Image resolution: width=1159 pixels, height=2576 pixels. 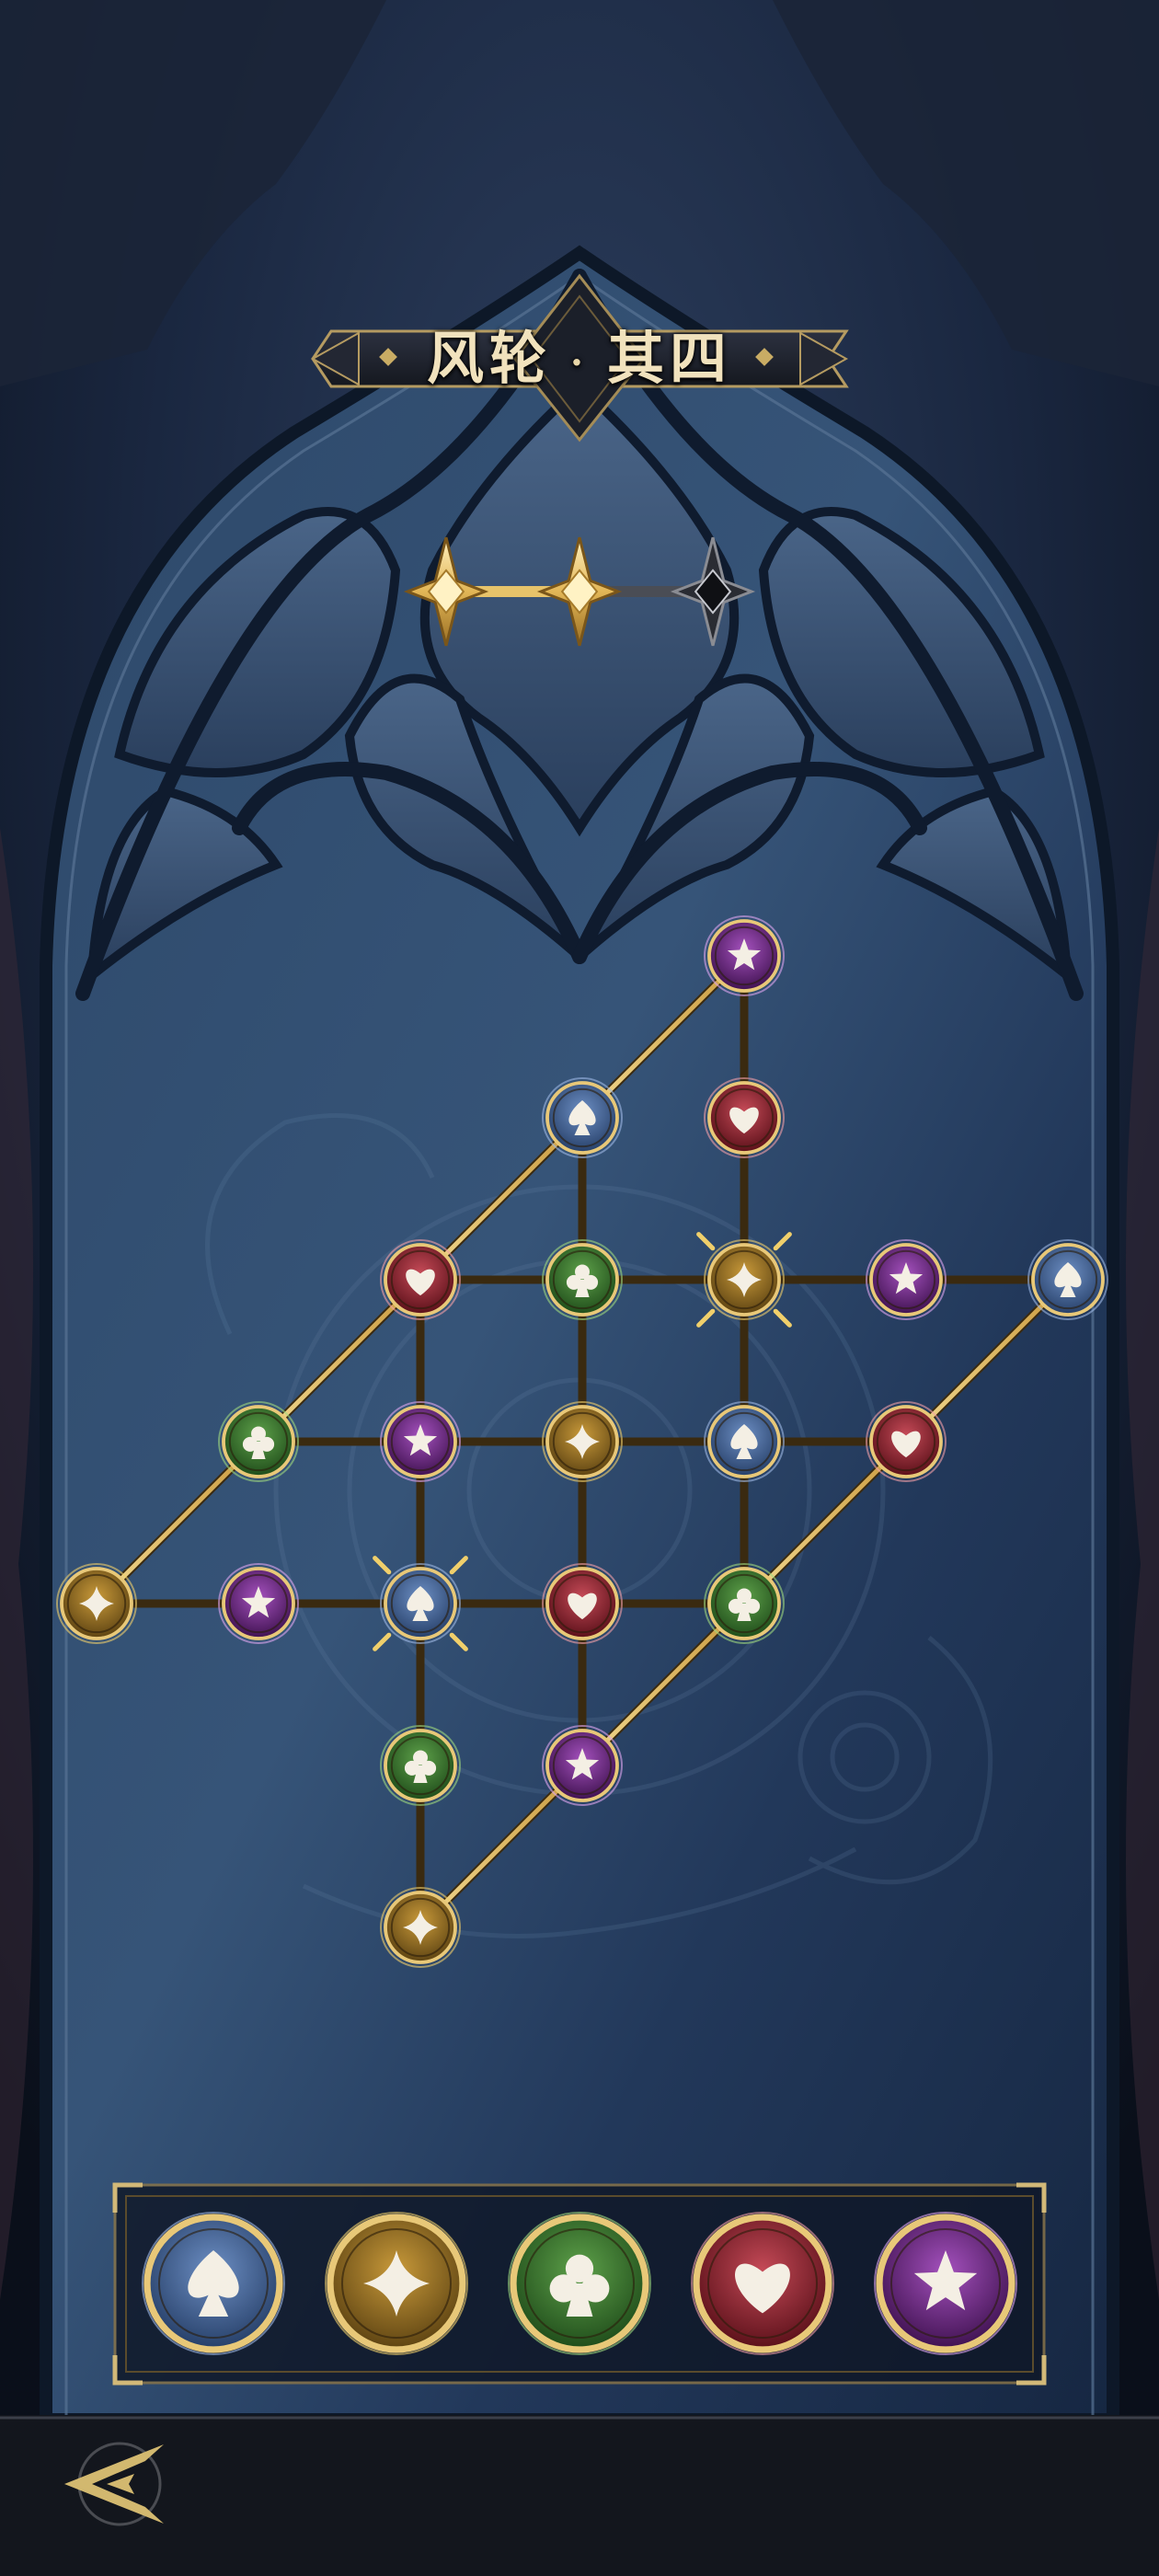 I want to click on palette-club-button, so click(x=579, y=2283).